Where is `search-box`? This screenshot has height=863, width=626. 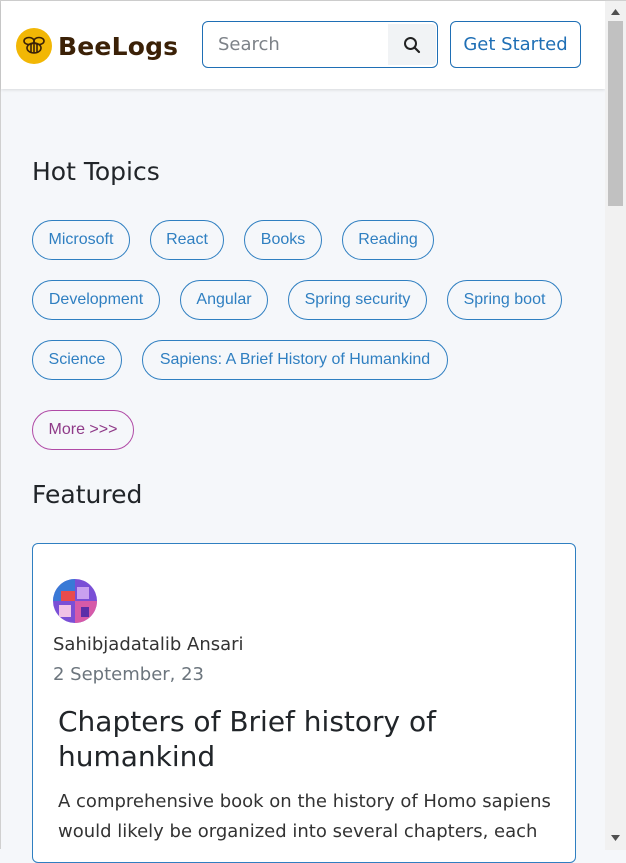
search-box is located at coordinates (320, 44).